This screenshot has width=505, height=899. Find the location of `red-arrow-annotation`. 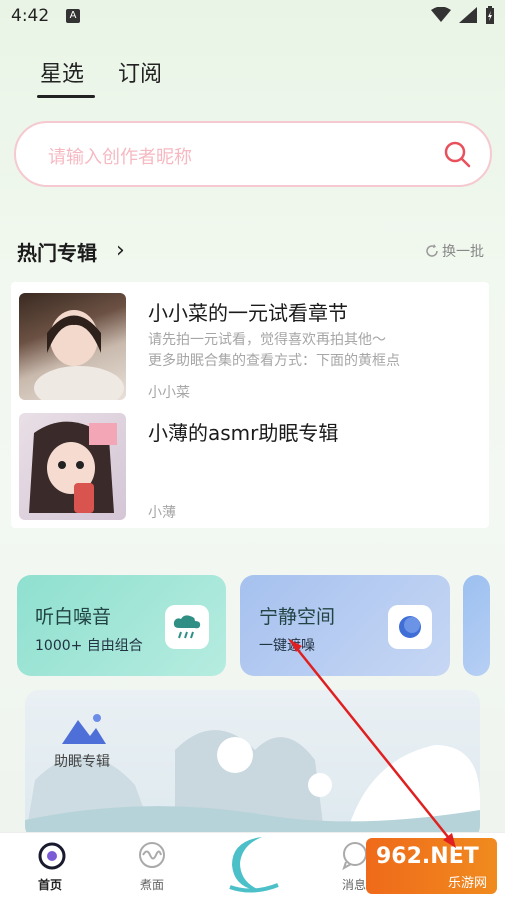

red-arrow-annotation is located at coordinates (372, 743).